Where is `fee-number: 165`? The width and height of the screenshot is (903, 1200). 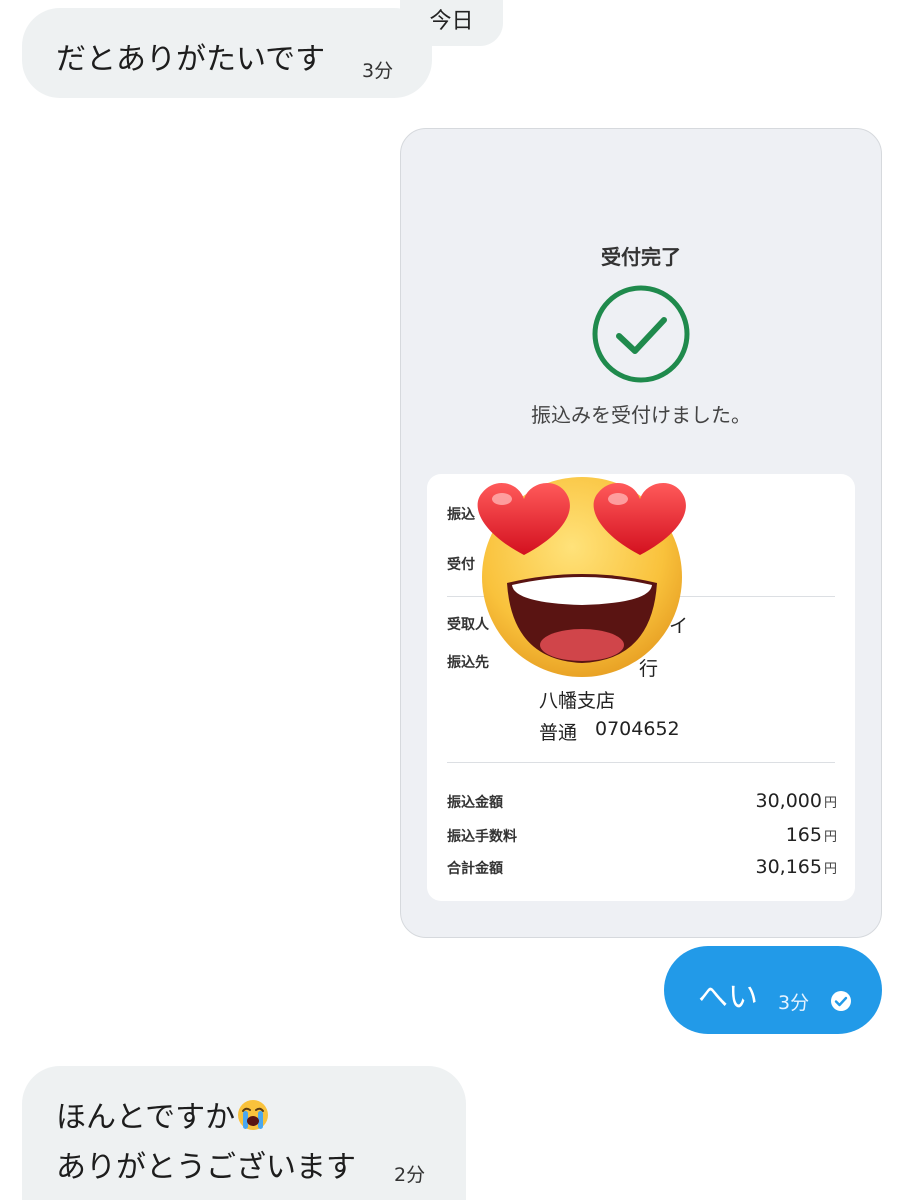
fee-number: 165 is located at coordinates (803, 835).